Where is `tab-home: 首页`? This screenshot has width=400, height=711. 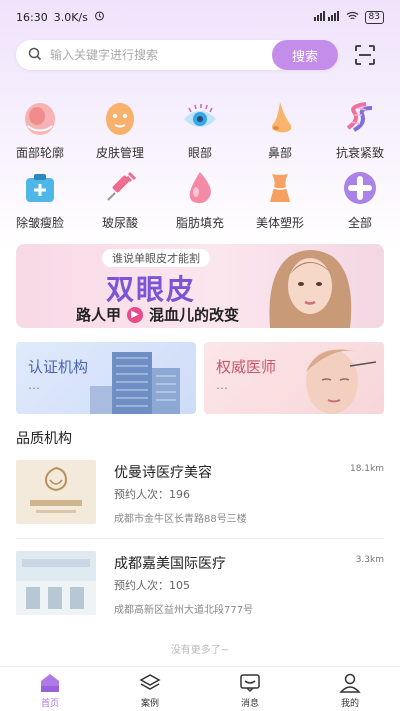 tab-home: 首页 is located at coordinates (50, 689).